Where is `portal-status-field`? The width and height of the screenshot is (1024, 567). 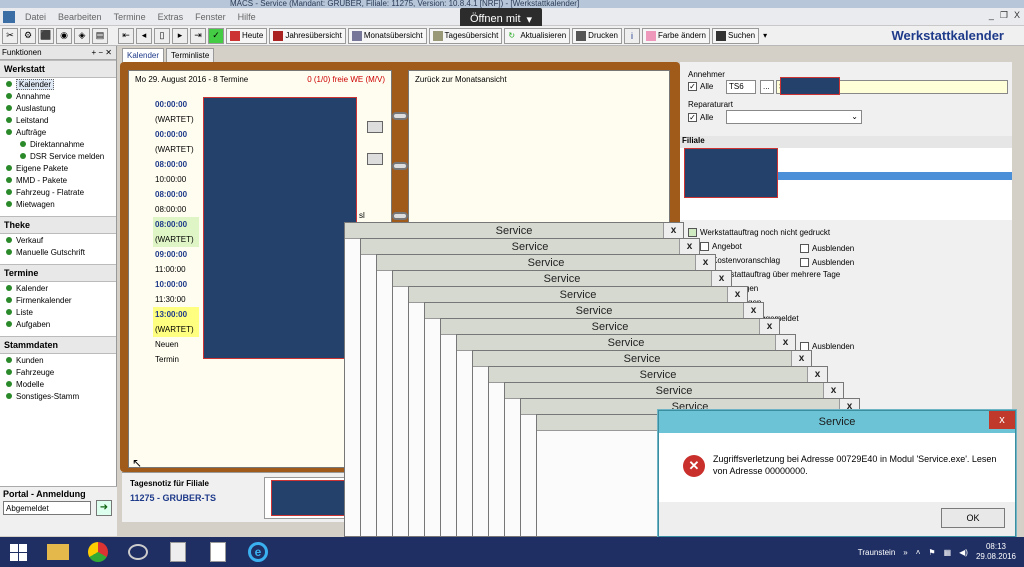
portal-status-field is located at coordinates (47, 508).